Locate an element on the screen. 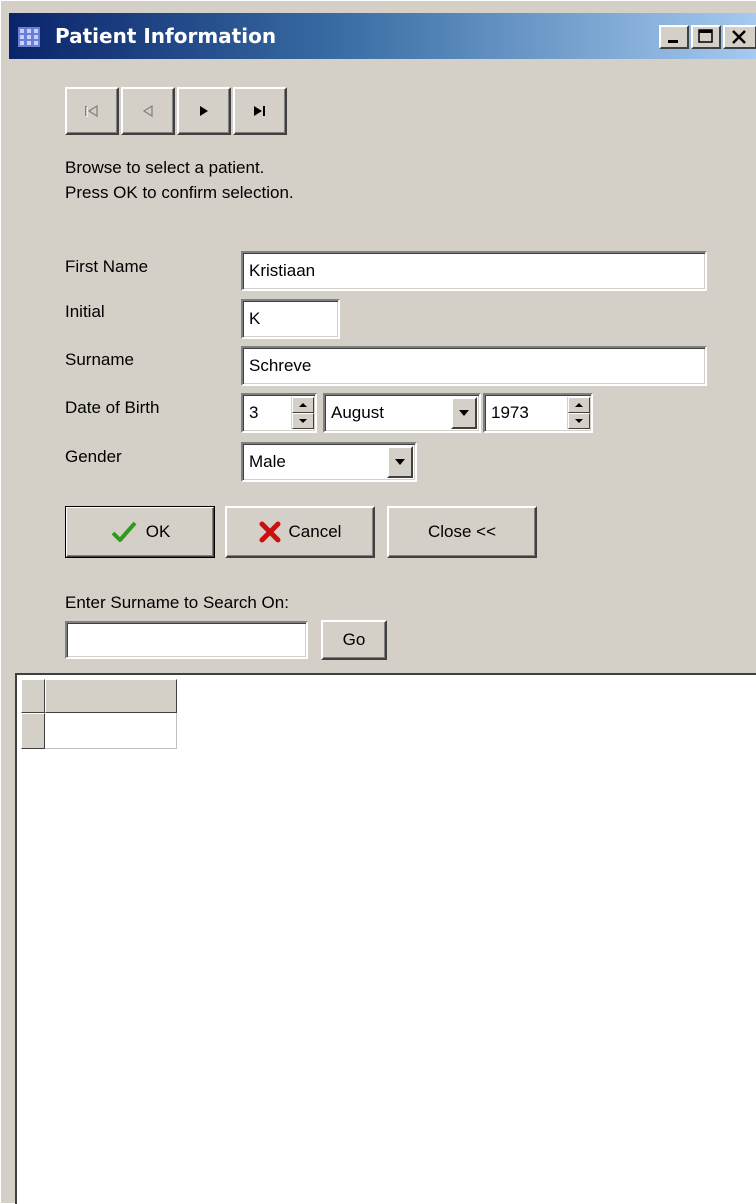  prior-record-icon is located at coordinates (147, 111).